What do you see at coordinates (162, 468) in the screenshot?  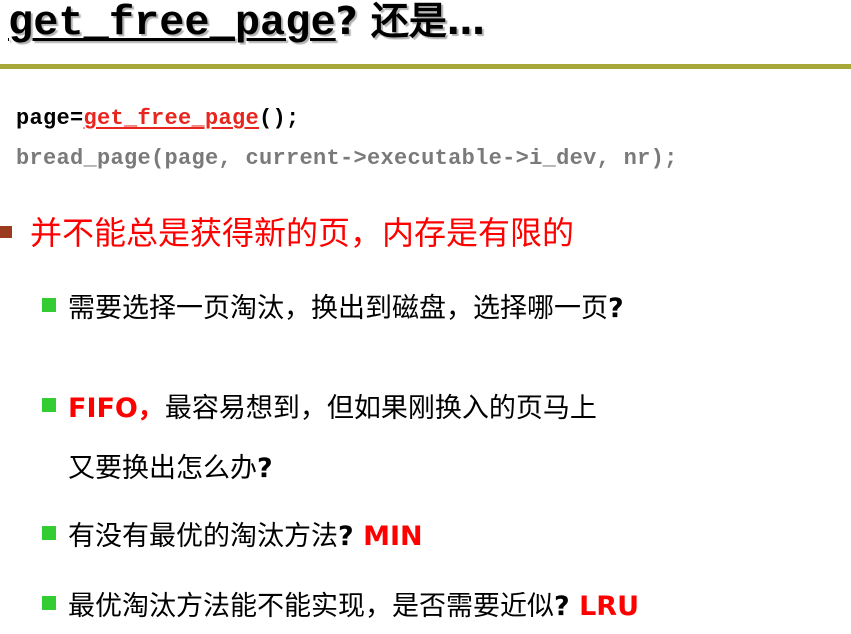 I see `bullet-item-2-text-line2: 又要换出怎么办` at bounding box center [162, 468].